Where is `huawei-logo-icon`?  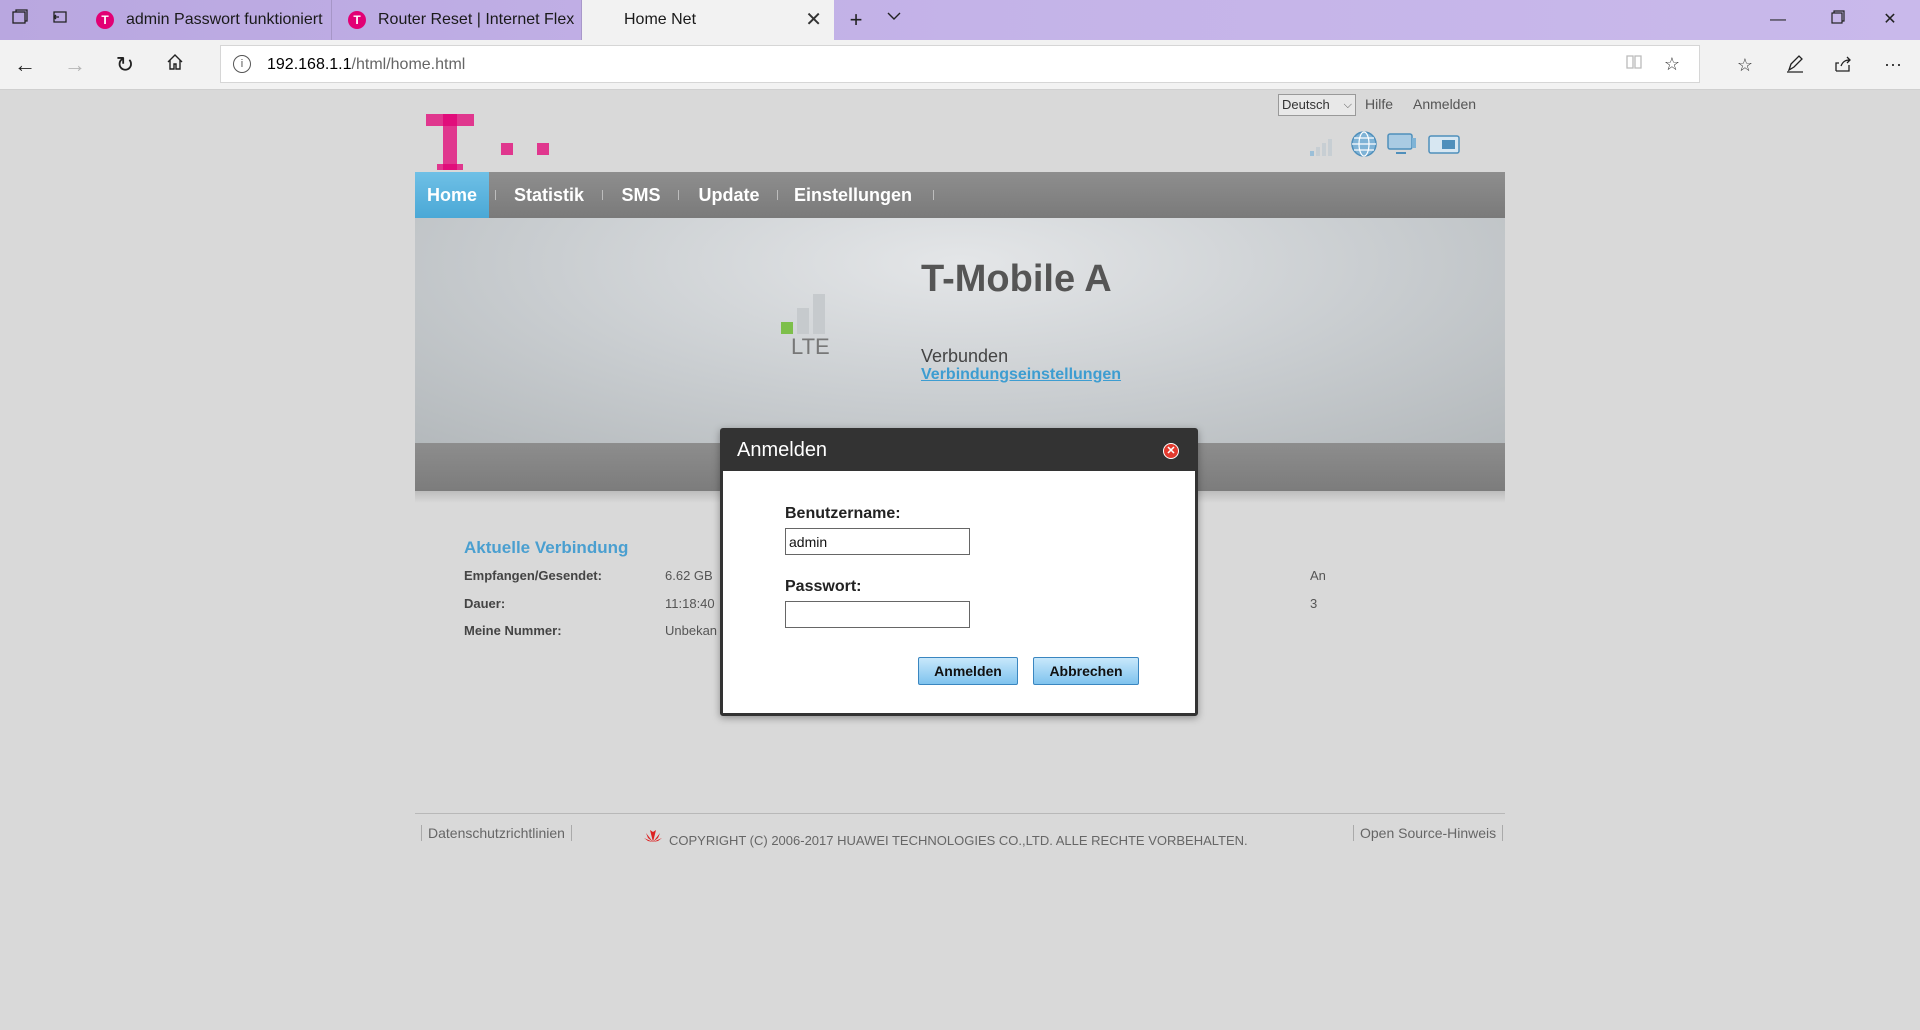 huawei-logo-icon is located at coordinates (653, 835).